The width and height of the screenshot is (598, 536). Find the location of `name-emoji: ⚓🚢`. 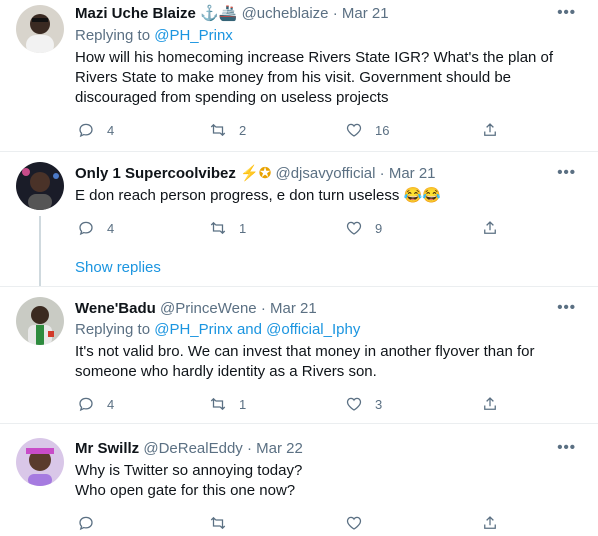

name-emoji: ⚓🚢 is located at coordinates (219, 13).